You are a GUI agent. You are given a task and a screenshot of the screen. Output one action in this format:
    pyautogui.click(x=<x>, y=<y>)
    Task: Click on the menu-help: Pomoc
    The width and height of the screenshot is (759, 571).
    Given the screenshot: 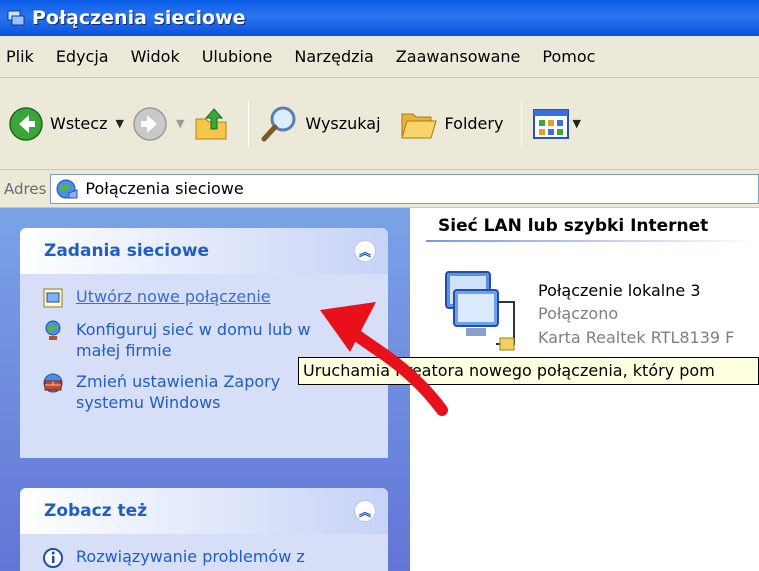 What is the action you would take?
    pyautogui.click(x=568, y=56)
    